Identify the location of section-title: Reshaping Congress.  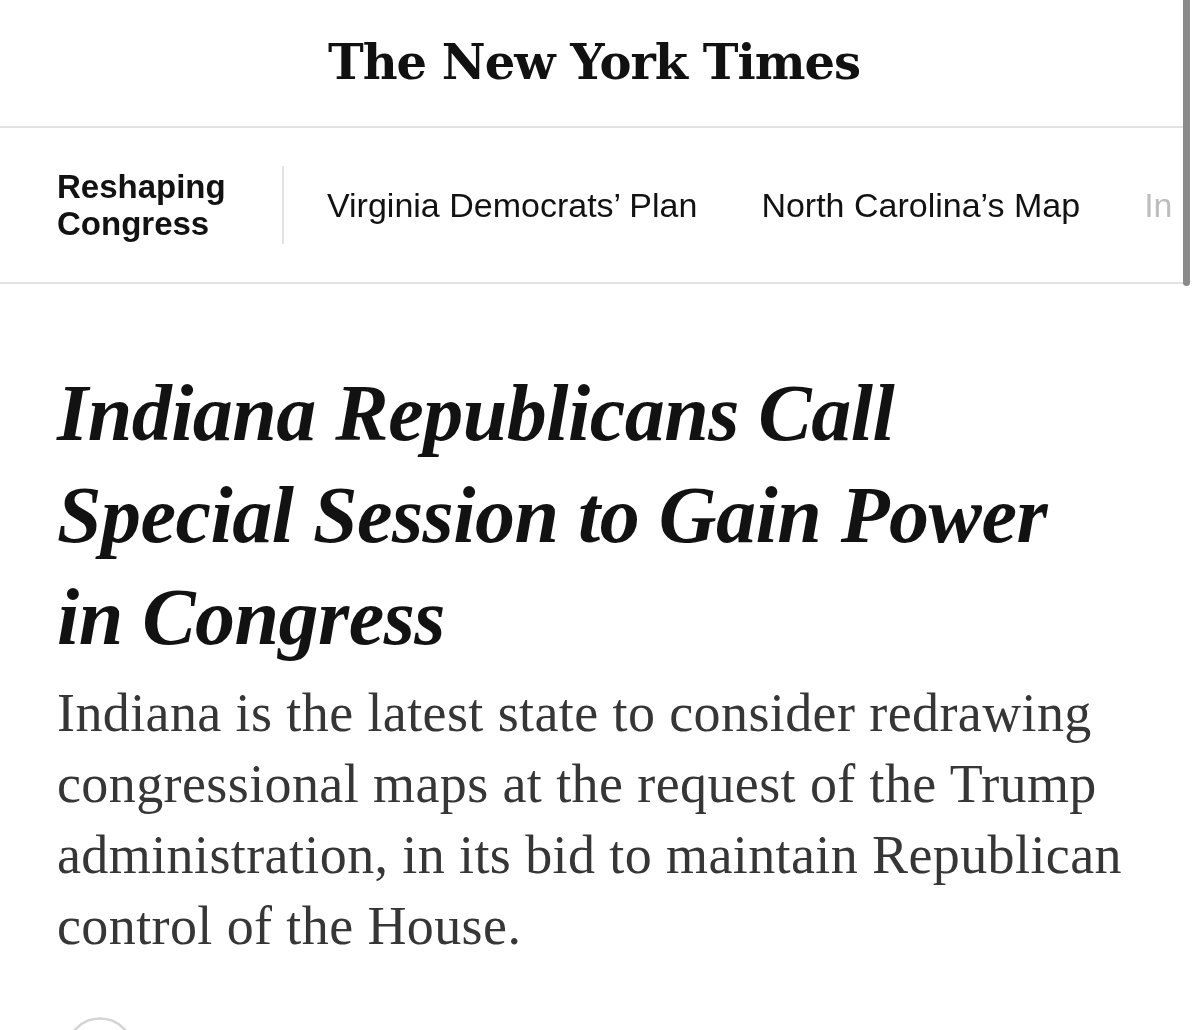
(157, 205).